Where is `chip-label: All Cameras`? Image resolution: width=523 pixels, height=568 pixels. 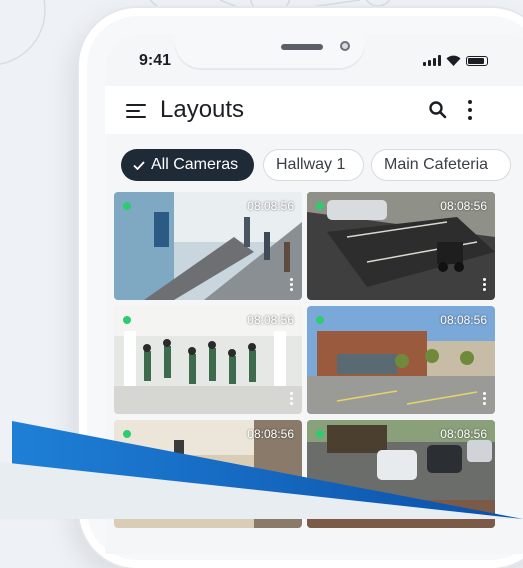 chip-label: All Cameras is located at coordinates (195, 164).